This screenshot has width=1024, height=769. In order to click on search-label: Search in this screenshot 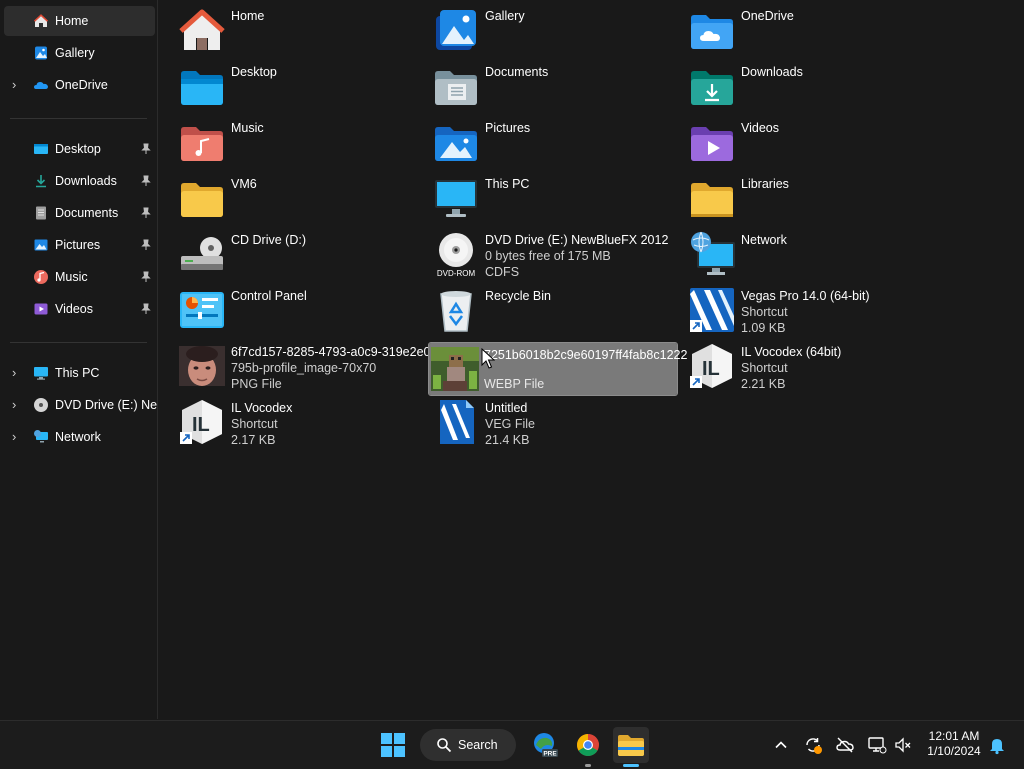, I will do `click(478, 745)`.